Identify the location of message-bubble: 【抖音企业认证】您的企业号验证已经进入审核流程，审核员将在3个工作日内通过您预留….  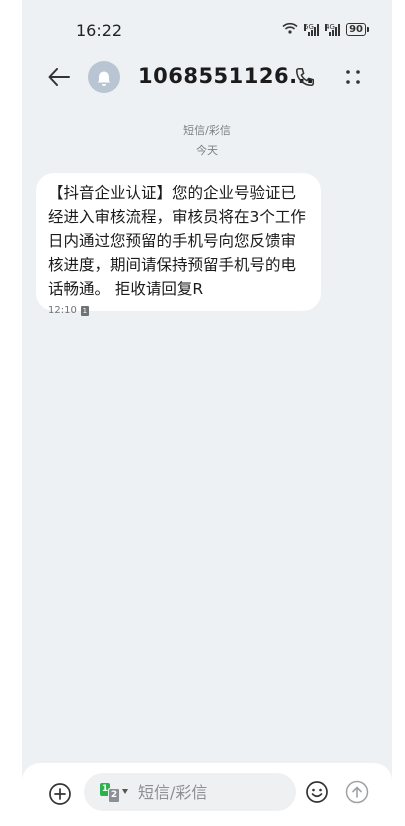
(178, 242).